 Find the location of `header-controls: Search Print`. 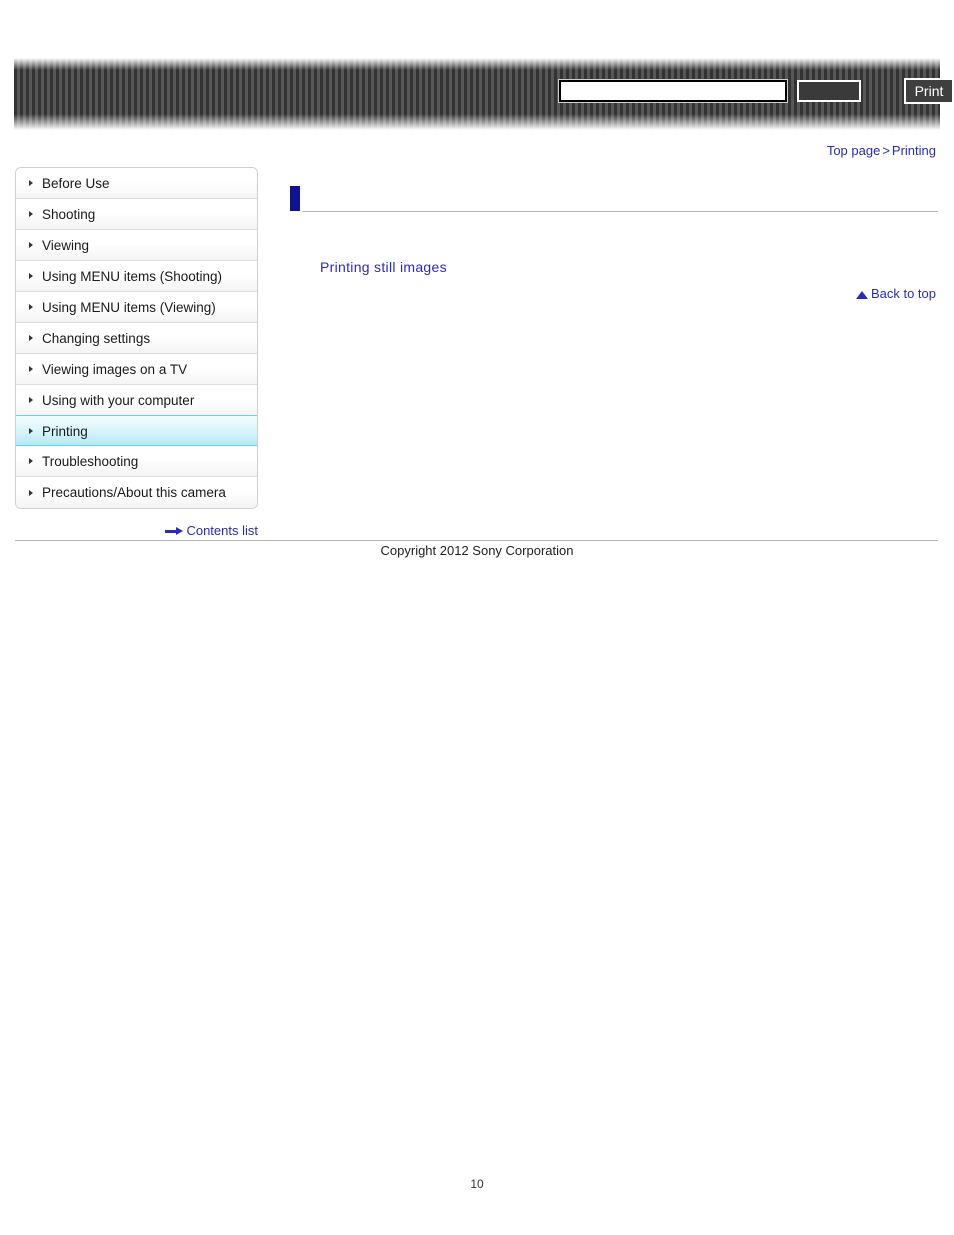

header-controls: Search Print is located at coordinates (484, 94).